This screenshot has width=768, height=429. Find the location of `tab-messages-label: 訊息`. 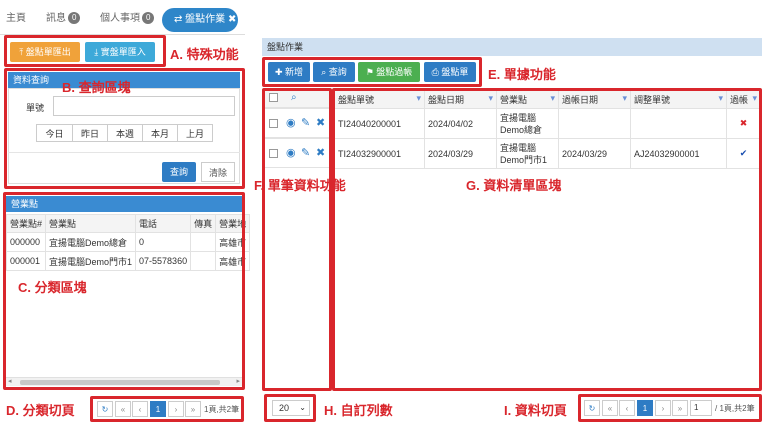

tab-messages-label: 訊息 is located at coordinates (56, 18).